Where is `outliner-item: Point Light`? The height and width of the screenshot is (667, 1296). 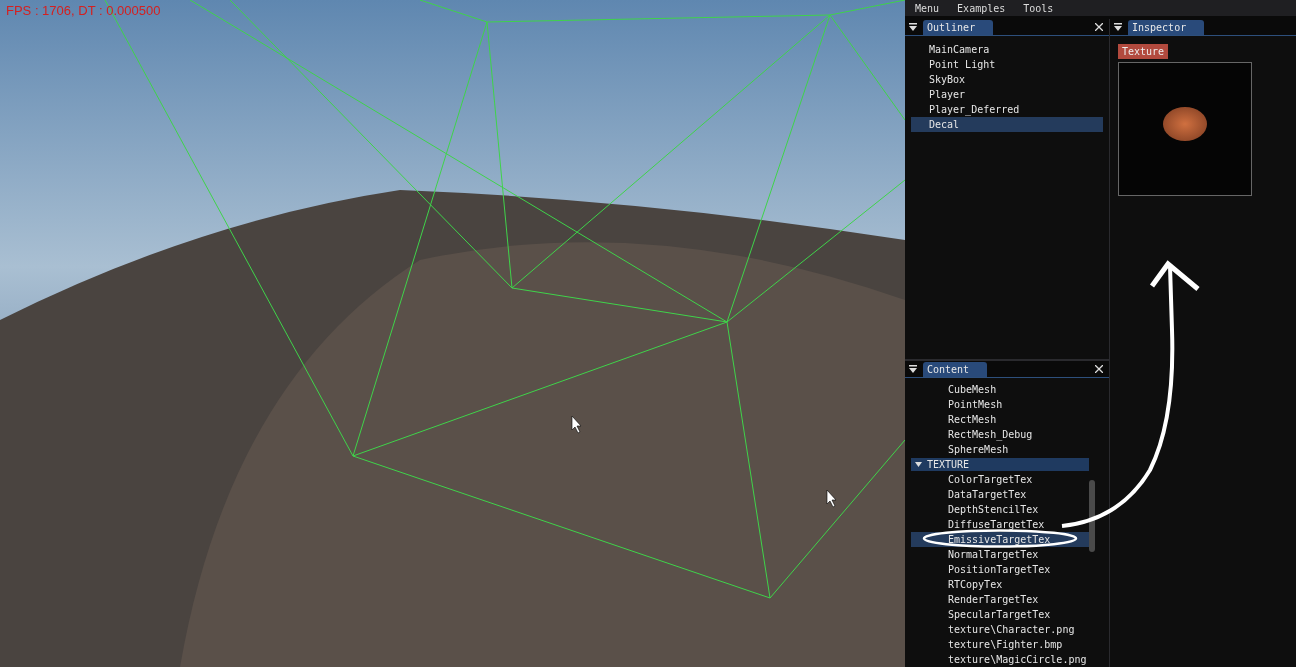
outliner-item: Point Light is located at coordinates (1007, 64).